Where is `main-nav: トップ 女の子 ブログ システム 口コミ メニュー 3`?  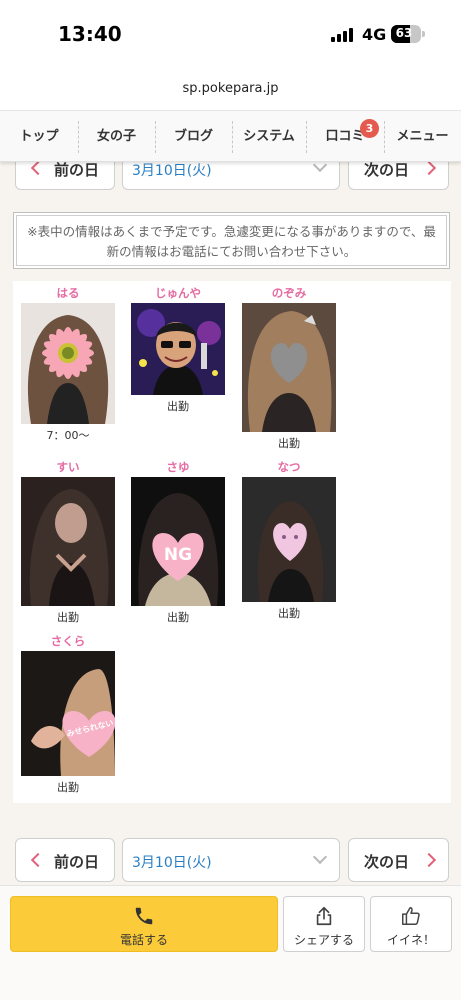
main-nav: トップ 女の子 ブログ システム 口コミ メニュー 3 is located at coordinates (230, 136).